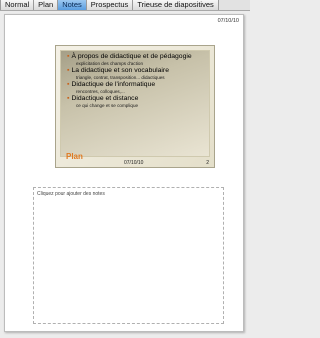  I want to click on slide-bullet-text: Didactique de l'informatique, so click(113, 84).